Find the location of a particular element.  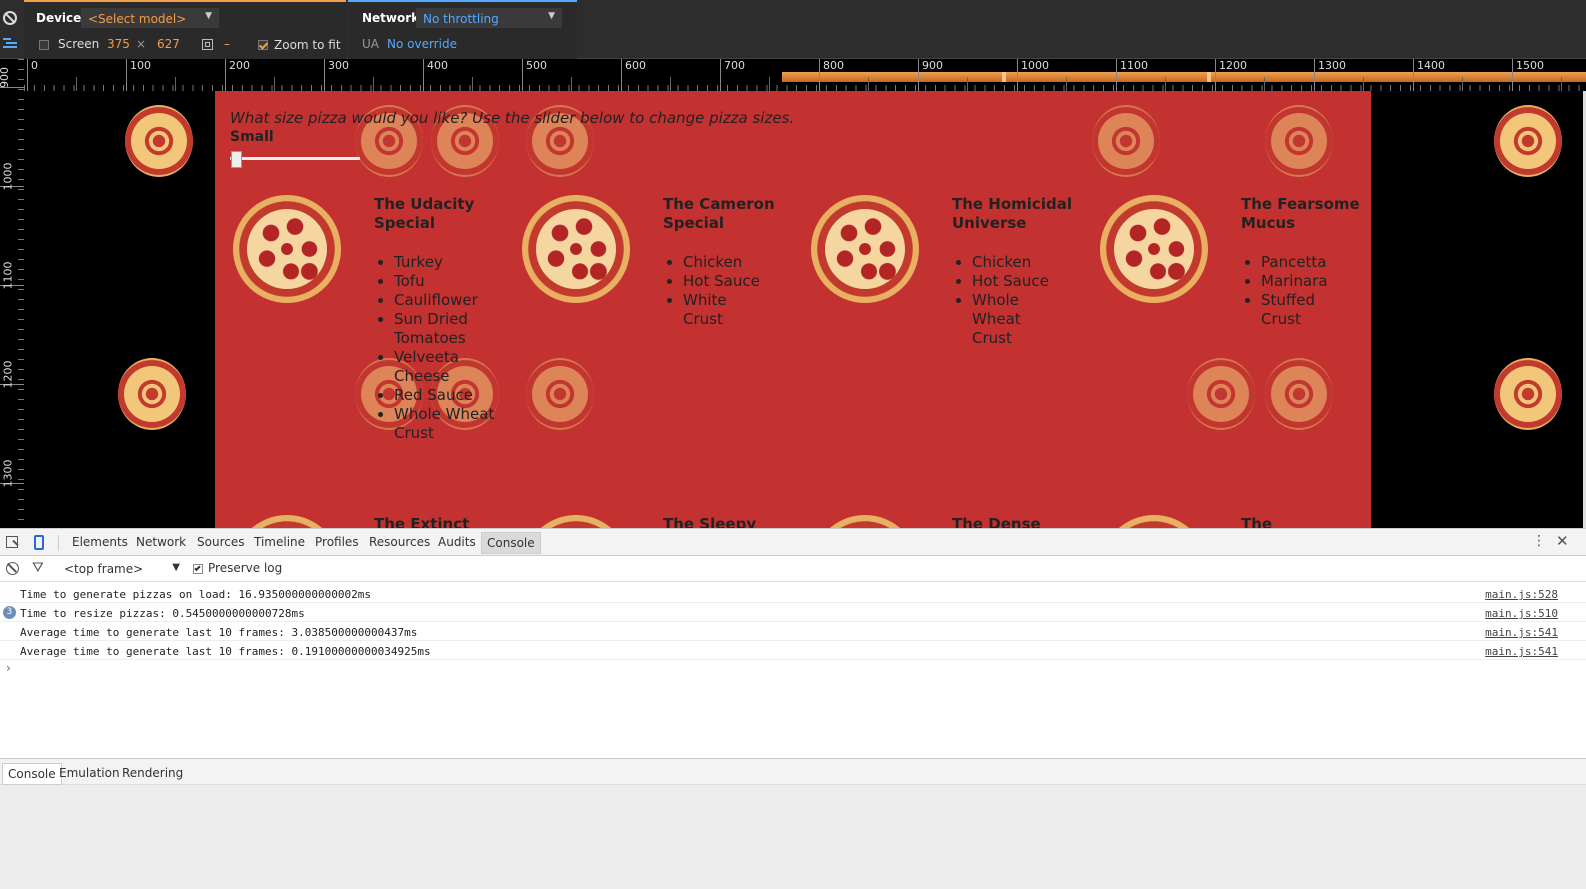

tab-resources: Resources is located at coordinates (399, 542).